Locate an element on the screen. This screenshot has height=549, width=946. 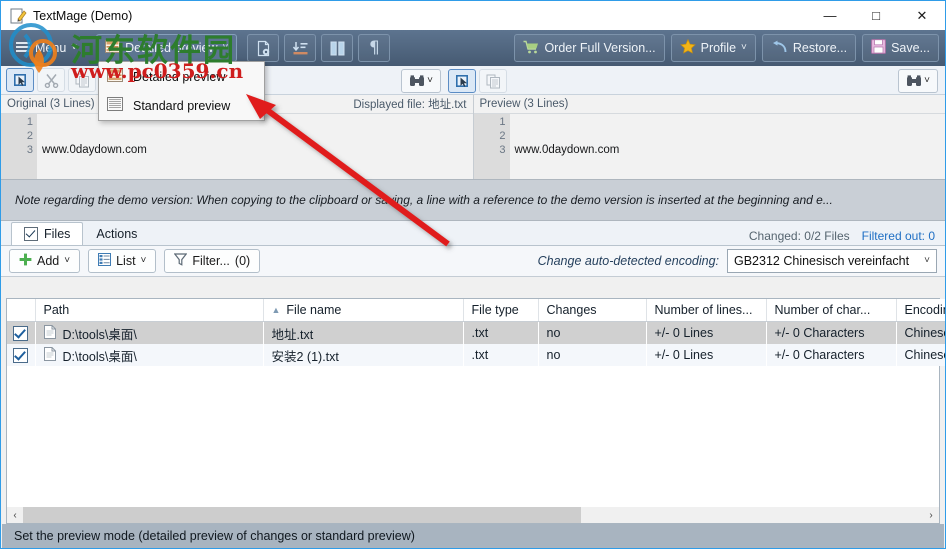
tab-strip-status: Changed: 0/2 Files Filtered out: 0 is located at coordinates (847, 237).